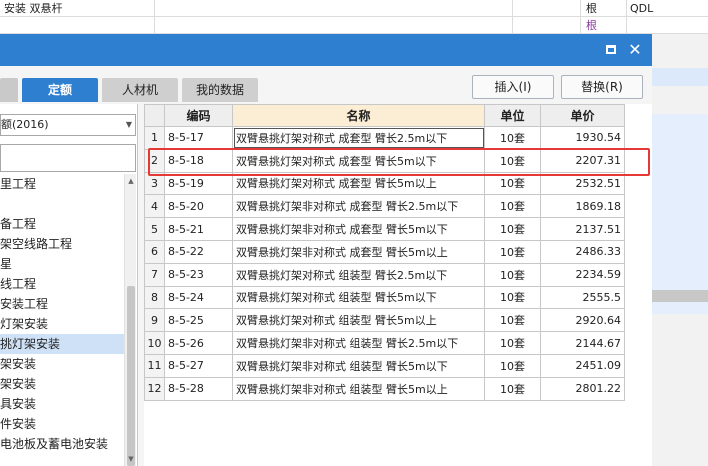 Image resolution: width=708 pixels, height=466 pixels. Describe the element at coordinates (131, 459) in the screenshot. I see `scroll-down-icon: ▼` at that location.